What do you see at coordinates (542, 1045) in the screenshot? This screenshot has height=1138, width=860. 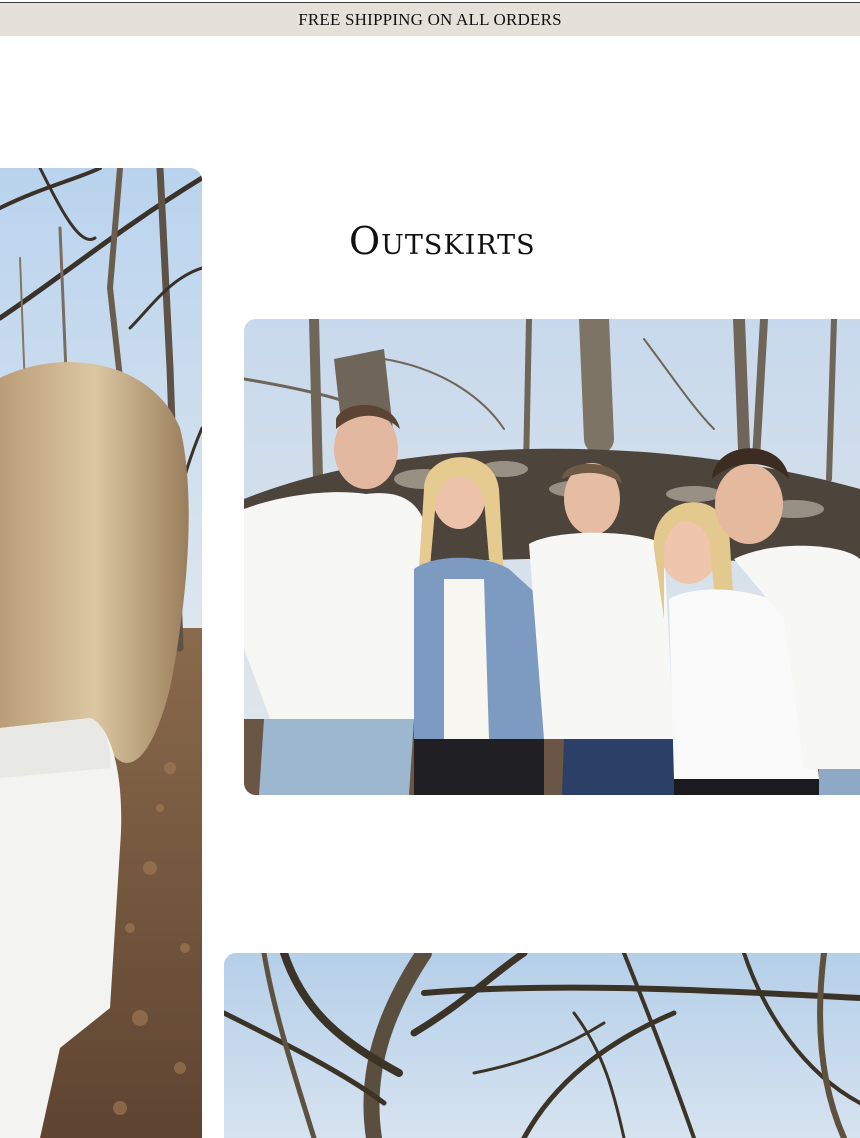 I see `photo-tree-canopy` at bounding box center [542, 1045].